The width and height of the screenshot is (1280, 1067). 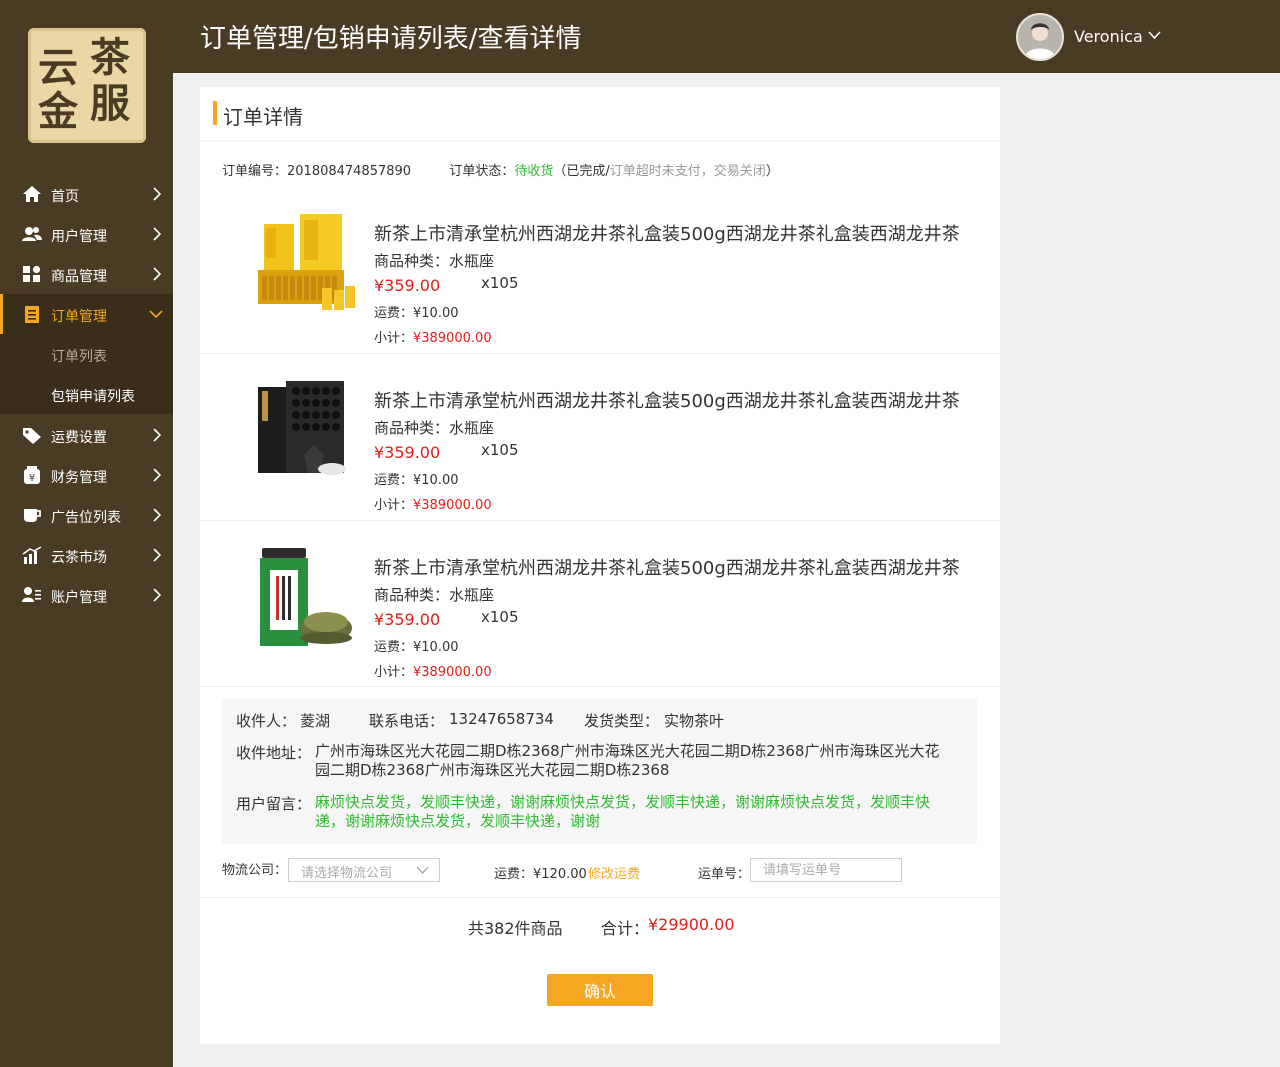 What do you see at coordinates (86, 518) in the screenshot?
I see `sidebar-item-label: 广告位列表` at bounding box center [86, 518].